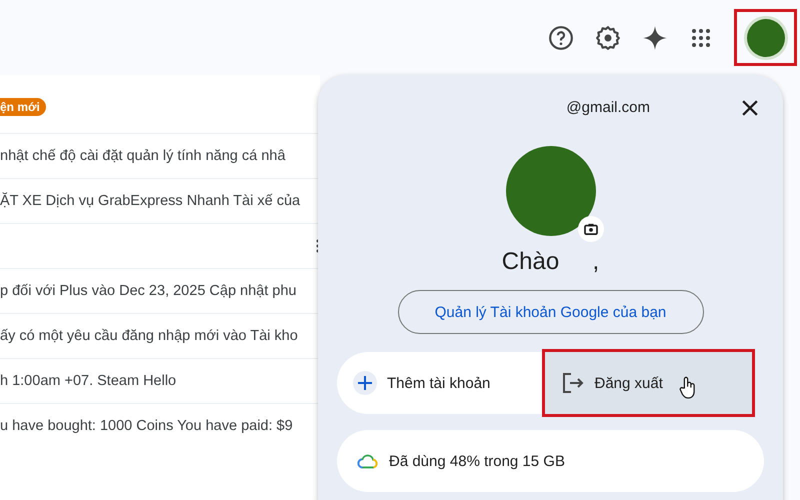 This screenshot has width=800, height=500. I want to click on settings-icon, so click(608, 37).